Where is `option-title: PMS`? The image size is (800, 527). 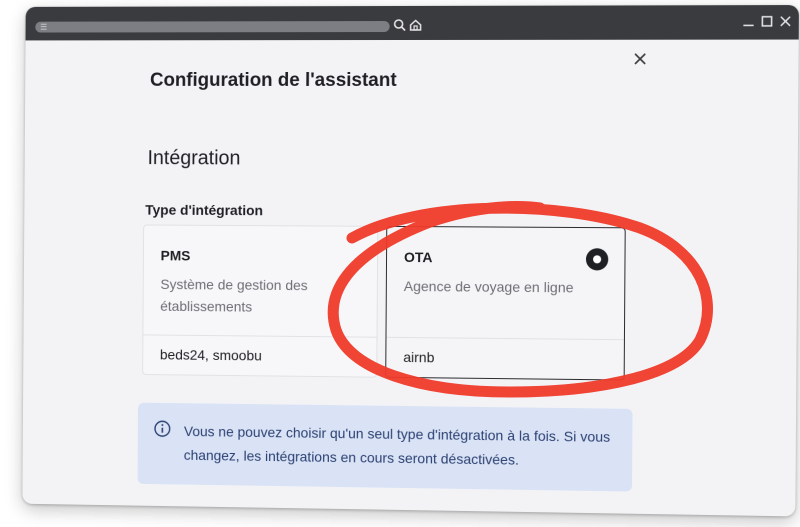
option-title: PMS is located at coordinates (176, 255).